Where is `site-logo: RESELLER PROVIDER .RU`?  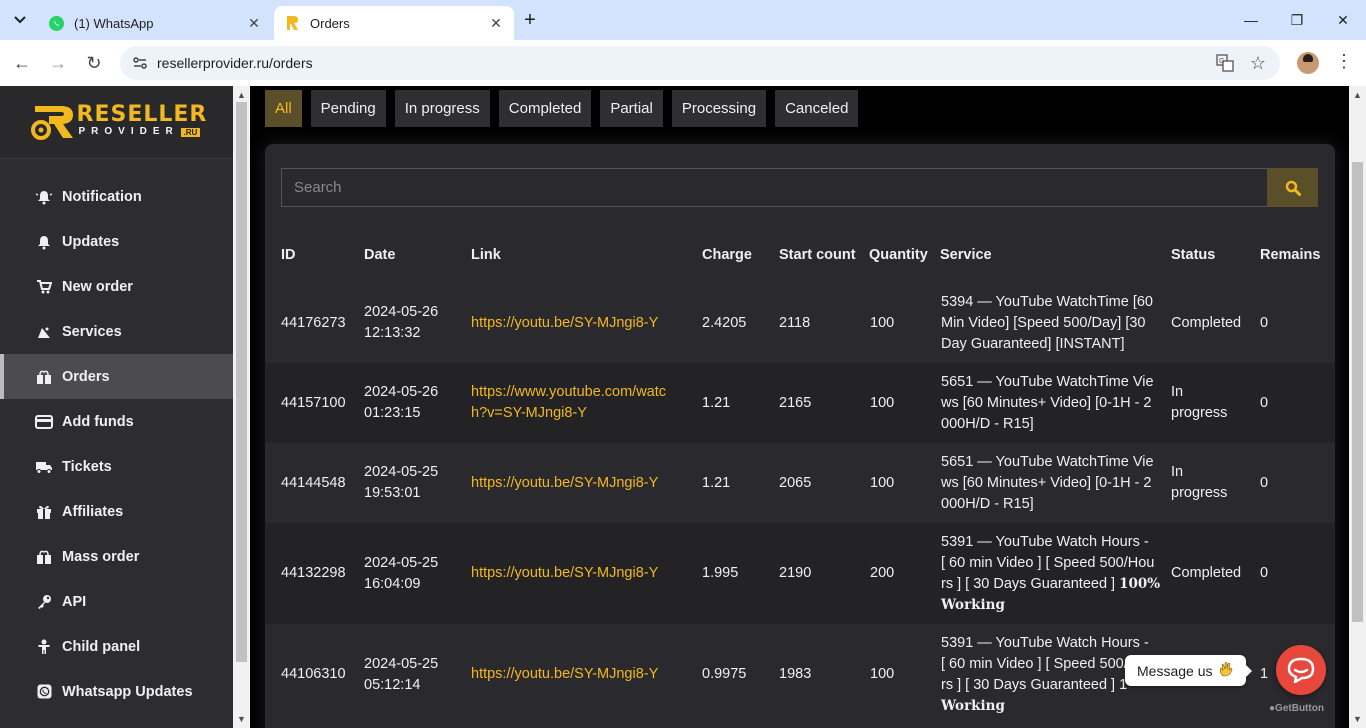 site-logo: RESELLER PROVIDER .RU is located at coordinates (118, 122).